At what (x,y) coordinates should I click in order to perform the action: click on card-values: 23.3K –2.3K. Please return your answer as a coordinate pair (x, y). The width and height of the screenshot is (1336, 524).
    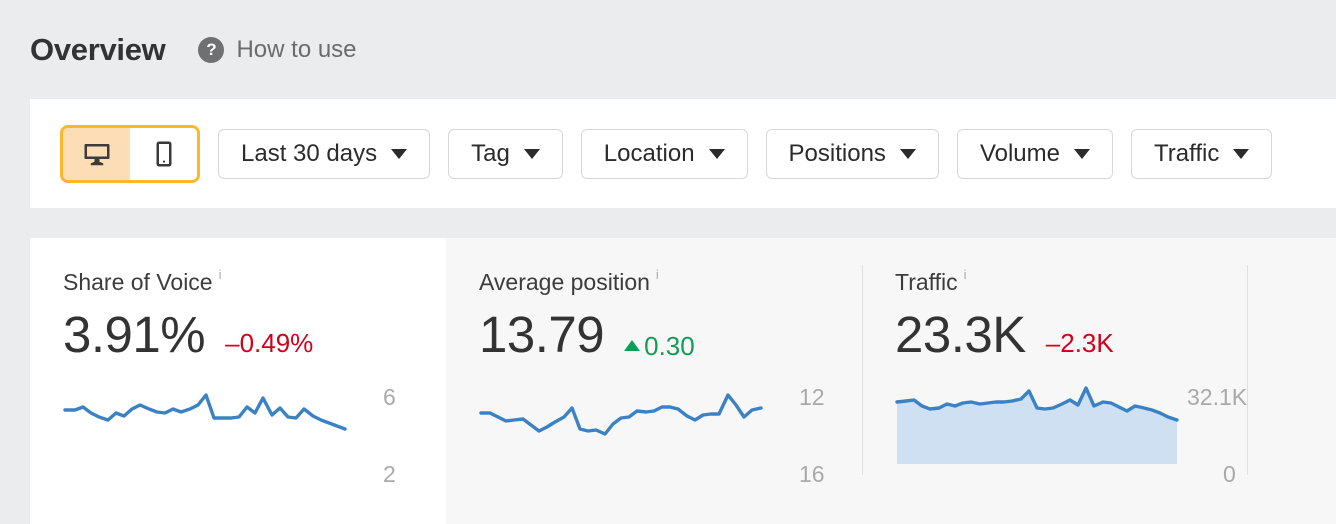
    Looking at the image, I should click on (1115, 335).